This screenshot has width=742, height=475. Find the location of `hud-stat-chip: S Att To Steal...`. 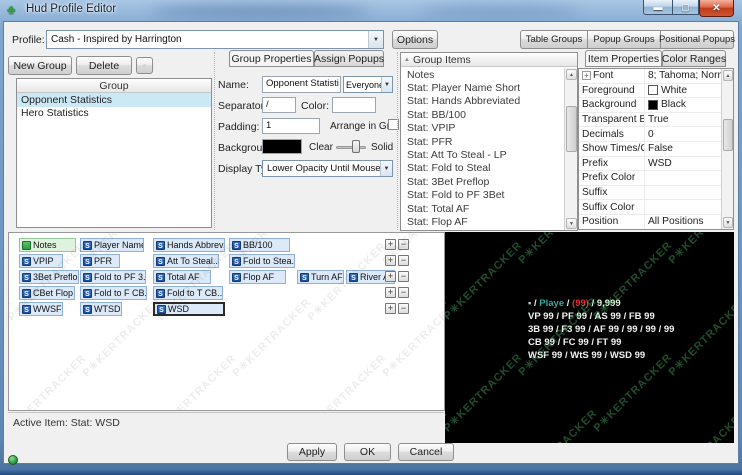

hud-stat-chip: S Att To Steal... is located at coordinates (186, 261).